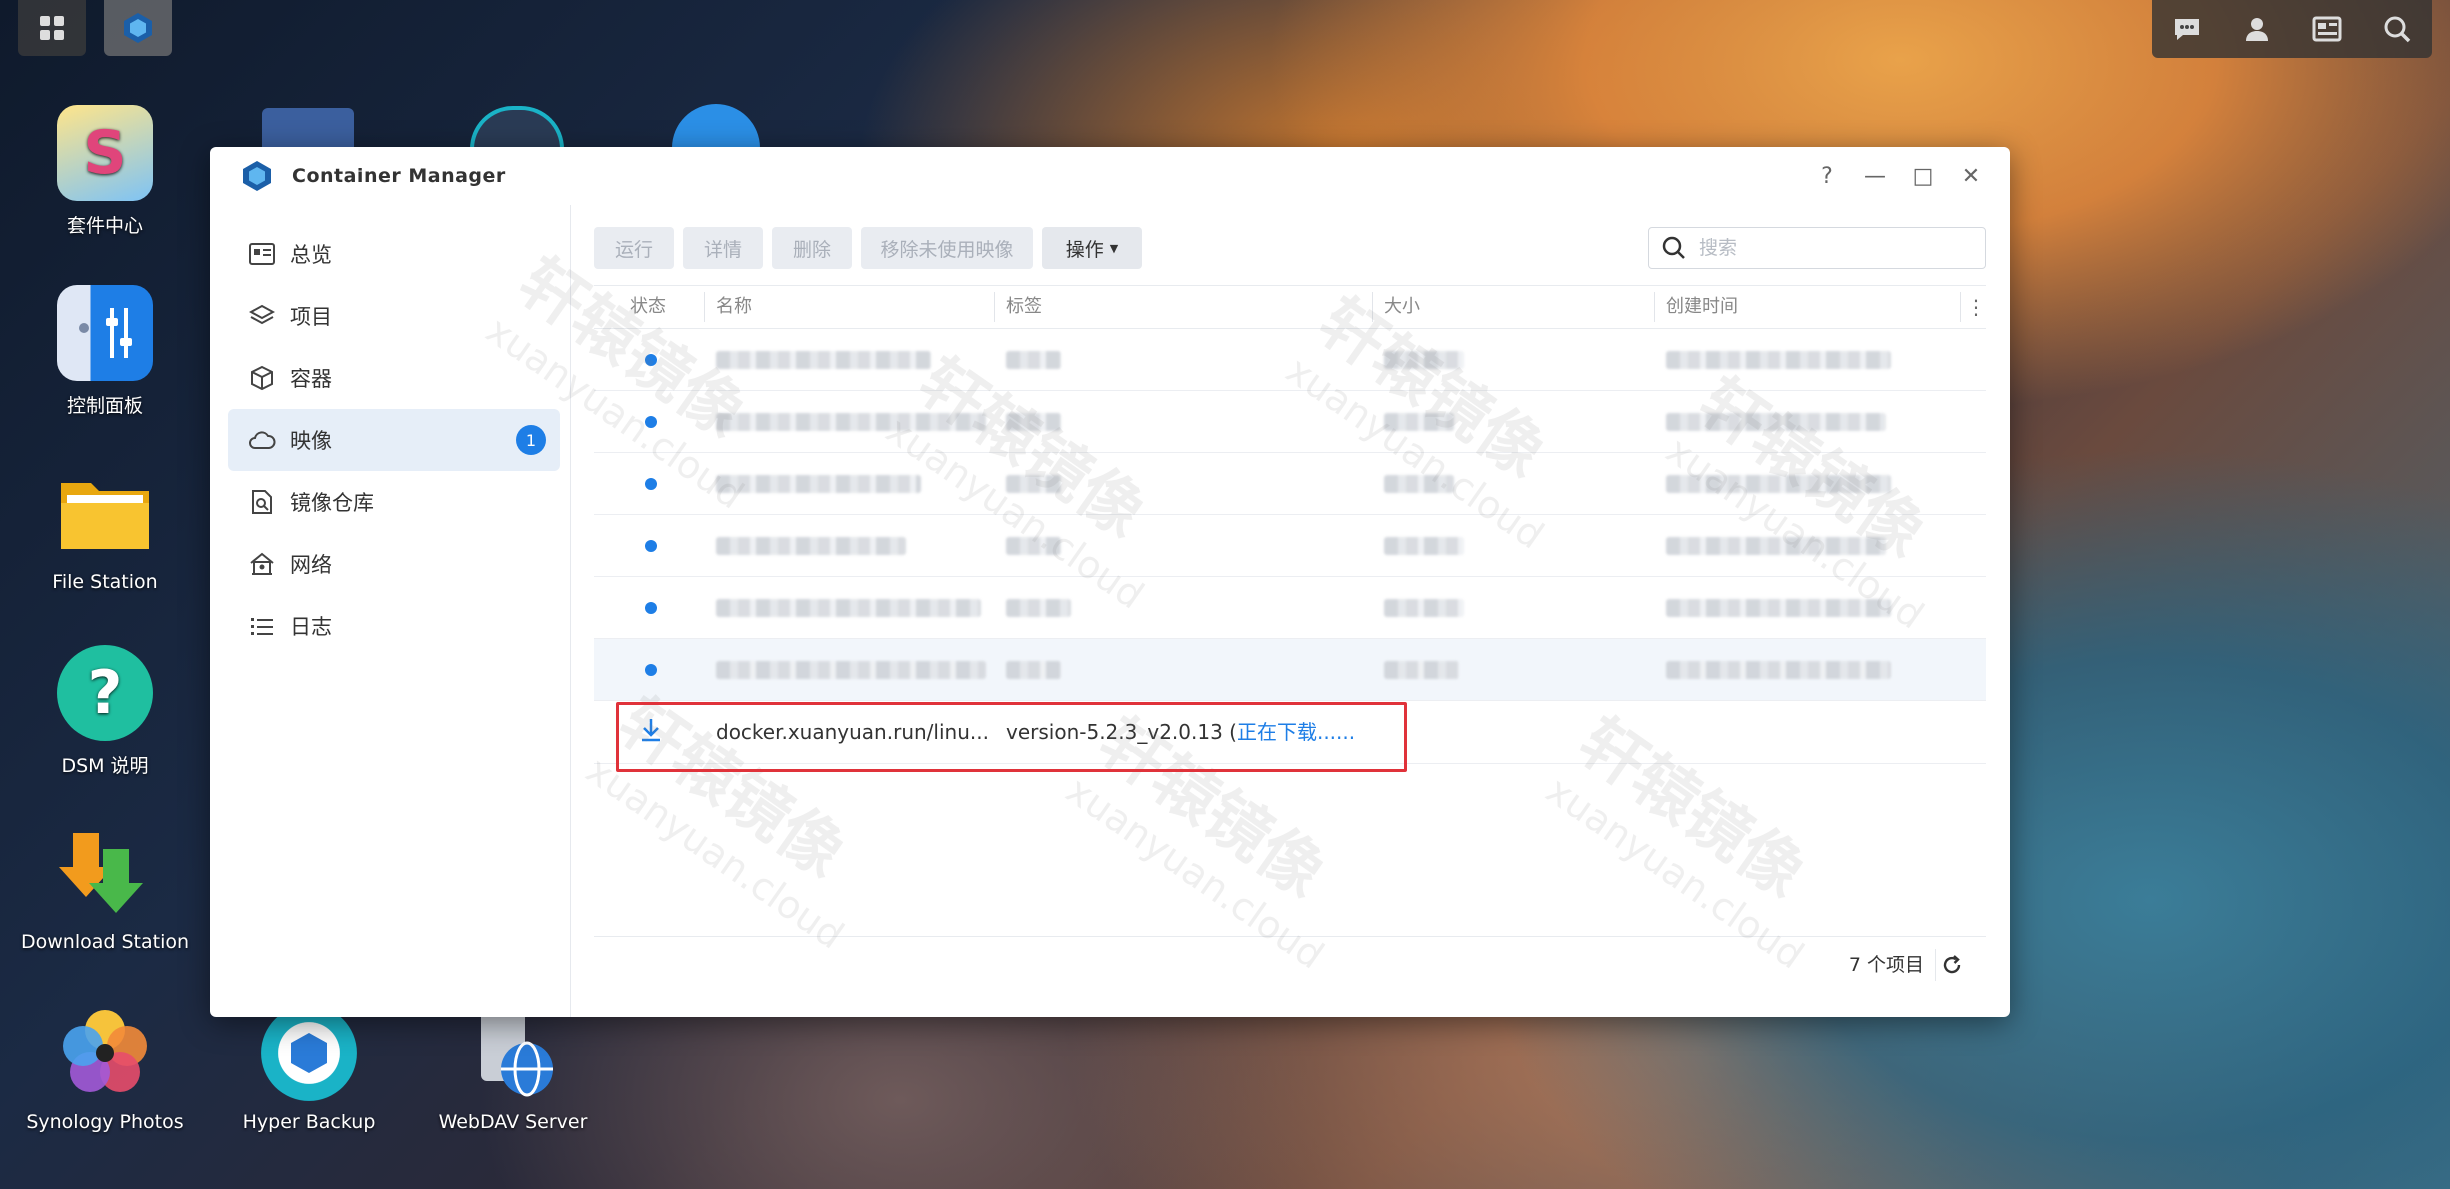 Image resolution: width=2450 pixels, height=1189 pixels. I want to click on column-header-status: 状态, so click(648, 307).